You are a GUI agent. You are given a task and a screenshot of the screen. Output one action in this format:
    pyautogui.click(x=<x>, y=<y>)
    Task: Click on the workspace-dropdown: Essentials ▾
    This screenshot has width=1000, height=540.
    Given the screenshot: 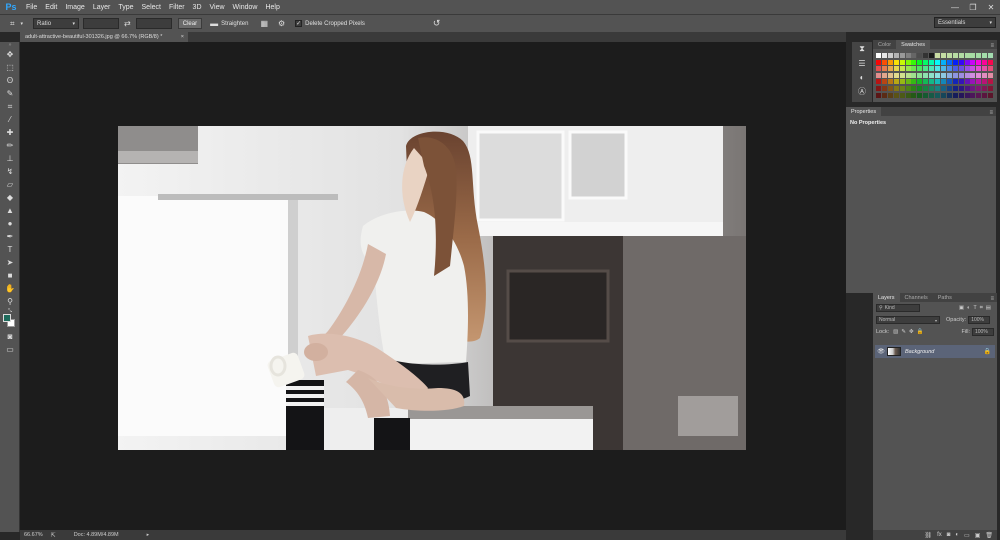 What is the action you would take?
    pyautogui.click(x=965, y=22)
    